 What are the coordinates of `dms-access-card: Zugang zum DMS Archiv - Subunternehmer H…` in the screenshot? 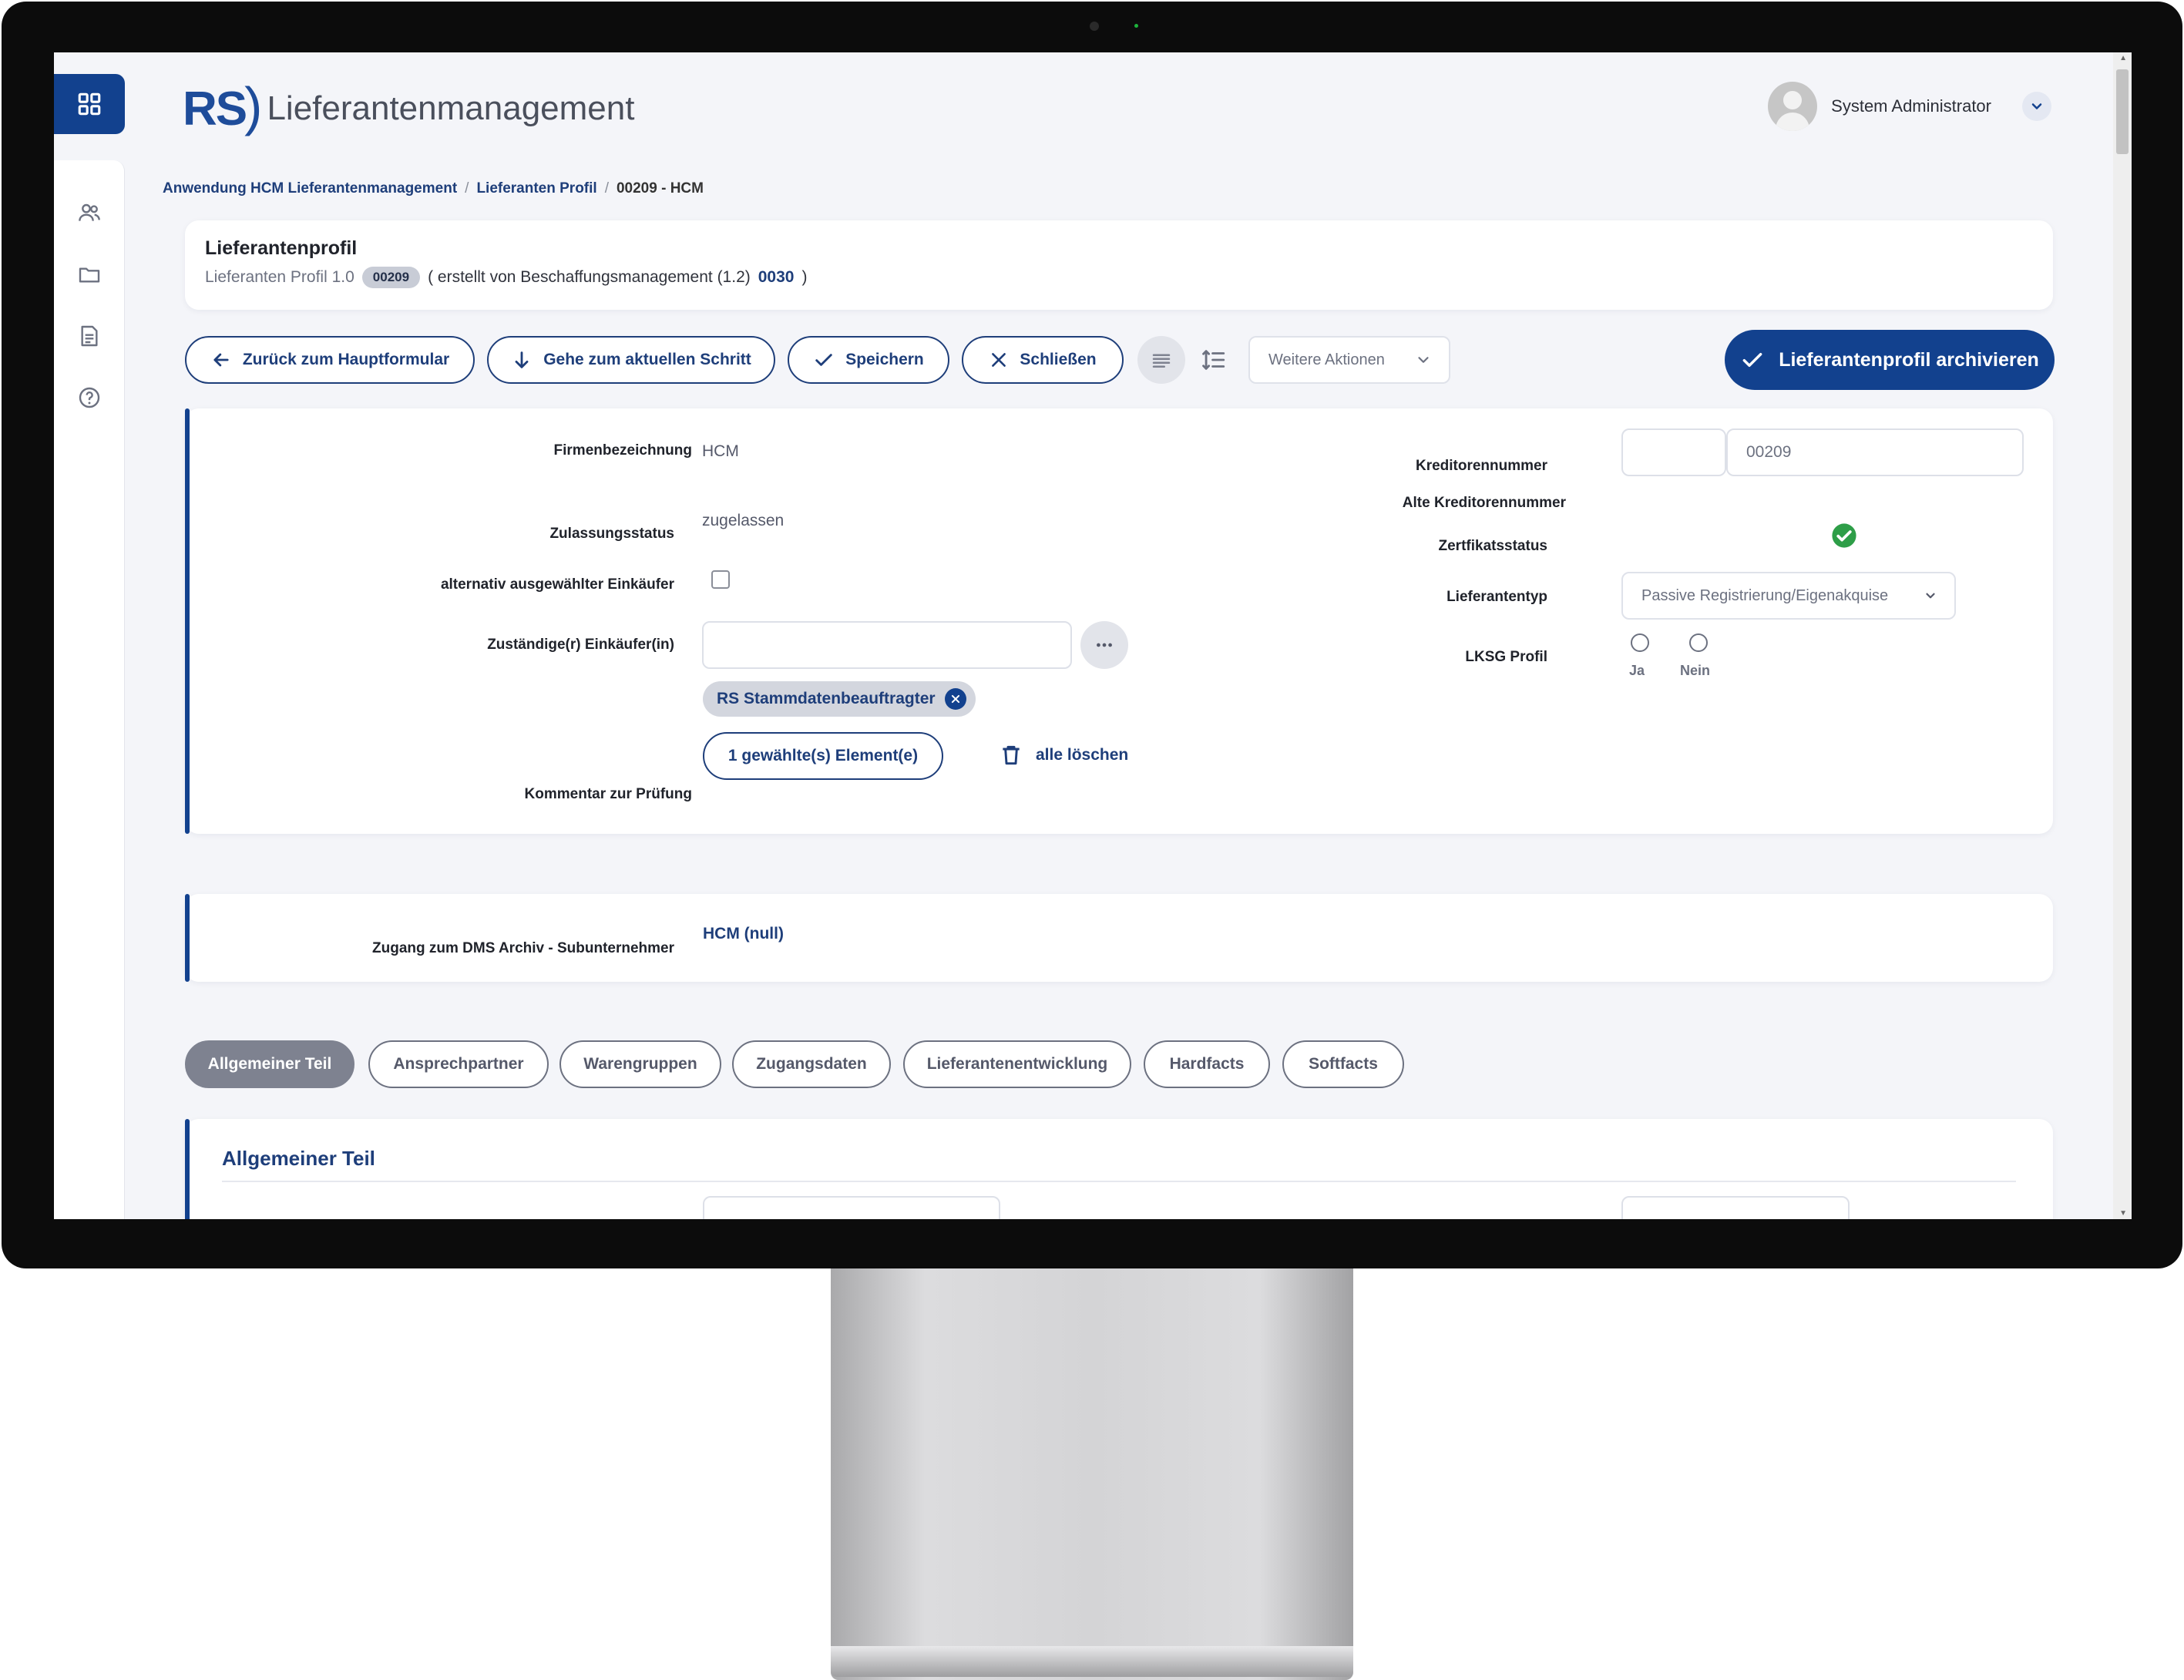 It's located at (1119, 938).